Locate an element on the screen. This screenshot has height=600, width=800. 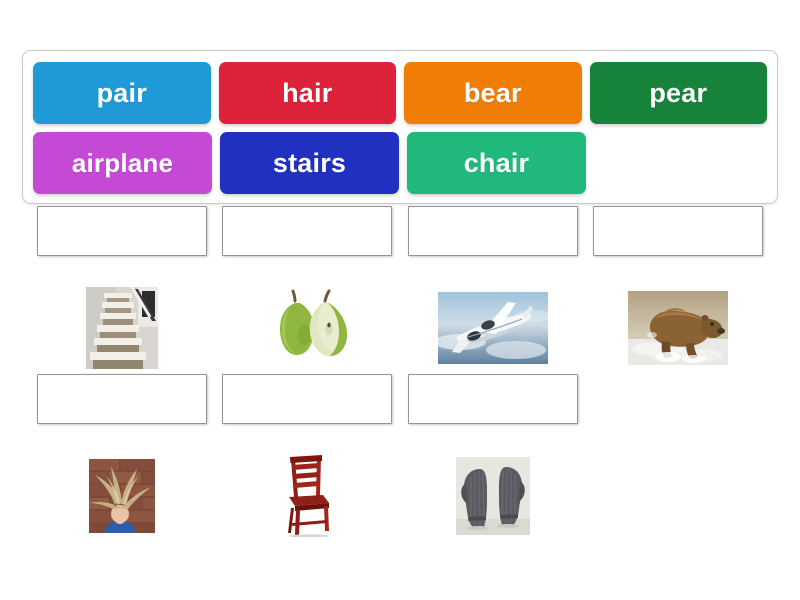
board-cell-pear is located at coordinates (307, 290).